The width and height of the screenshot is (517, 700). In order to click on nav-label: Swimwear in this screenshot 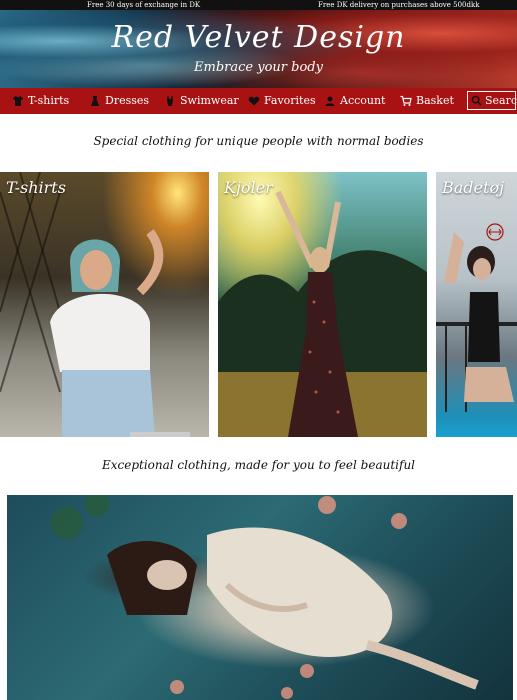, I will do `click(209, 100)`.